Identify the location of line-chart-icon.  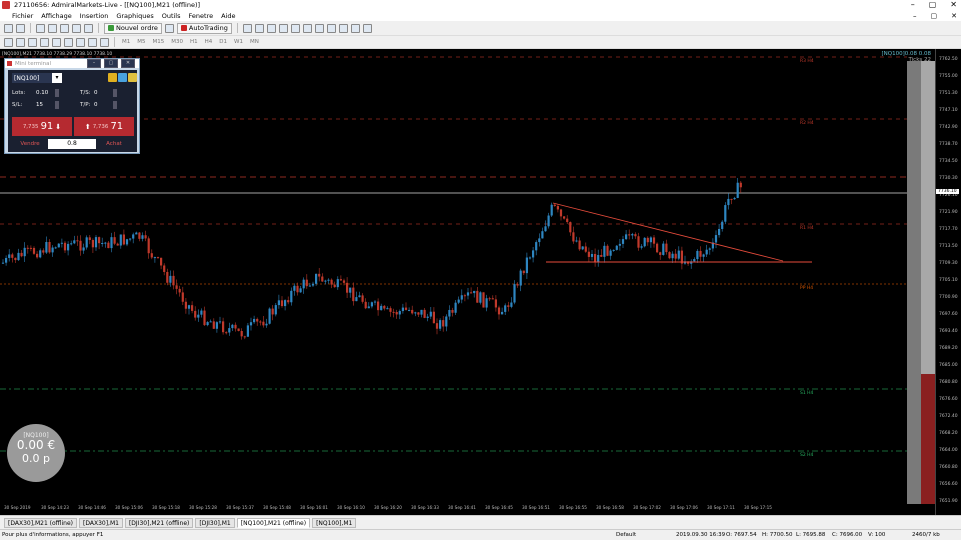
(271, 28).